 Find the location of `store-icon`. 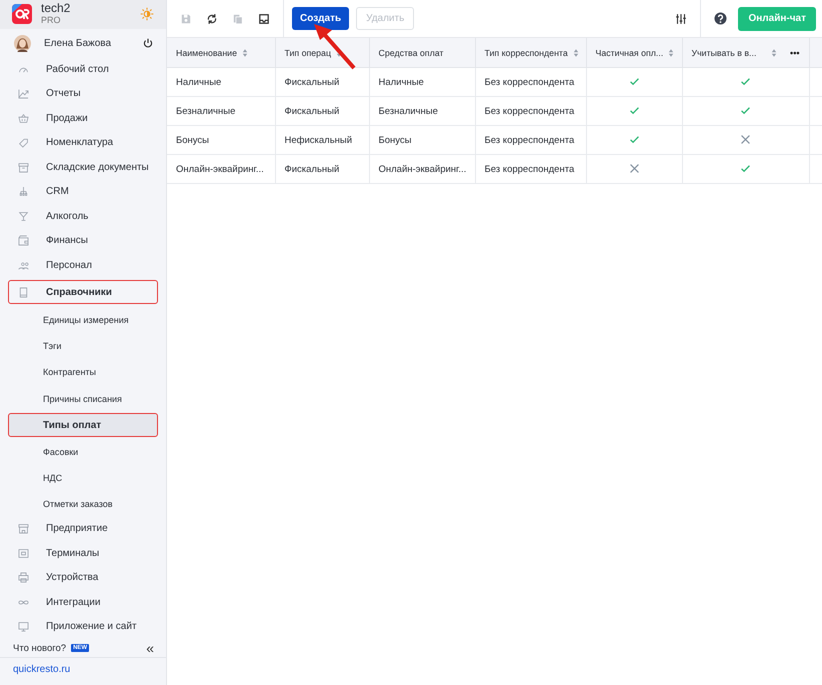

store-icon is located at coordinates (23, 529).